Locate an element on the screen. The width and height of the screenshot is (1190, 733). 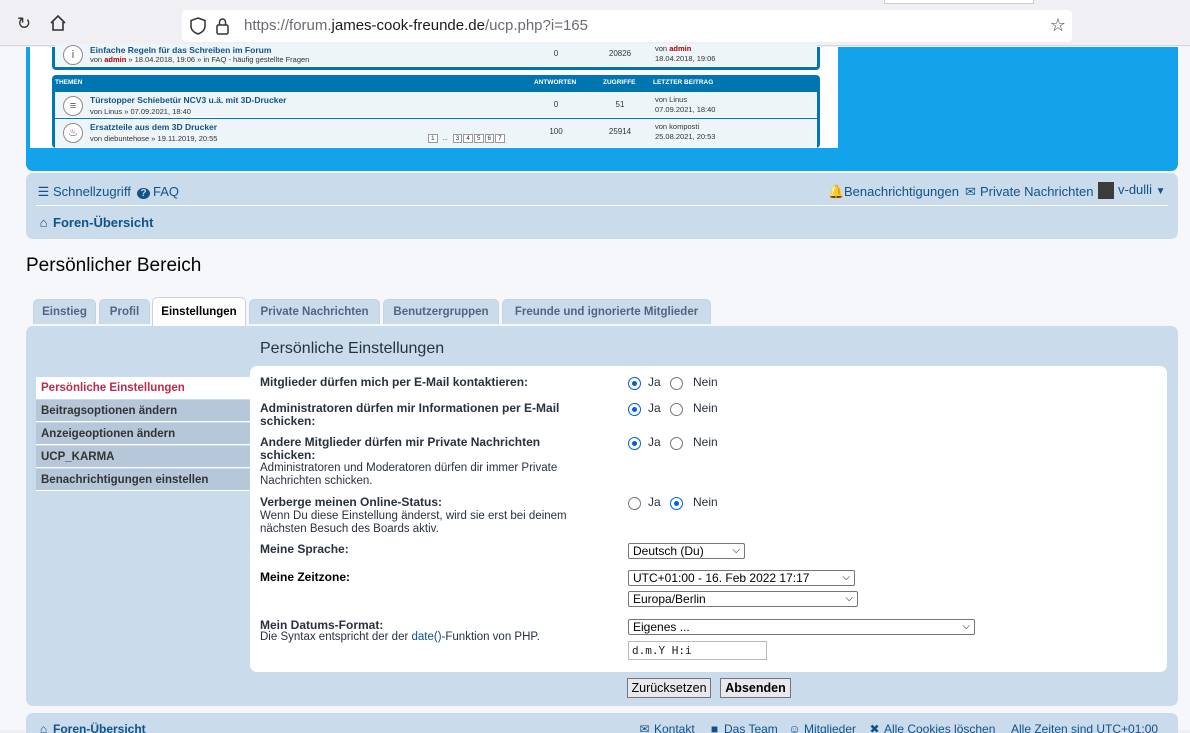
admin-email-no-radio is located at coordinates (676, 409).